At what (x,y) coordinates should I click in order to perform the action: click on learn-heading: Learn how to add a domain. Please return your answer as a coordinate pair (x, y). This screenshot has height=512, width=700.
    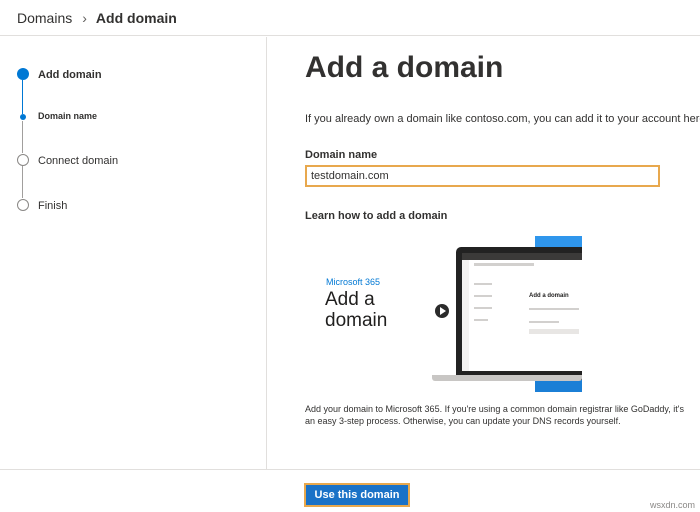
    Looking at the image, I should click on (376, 216).